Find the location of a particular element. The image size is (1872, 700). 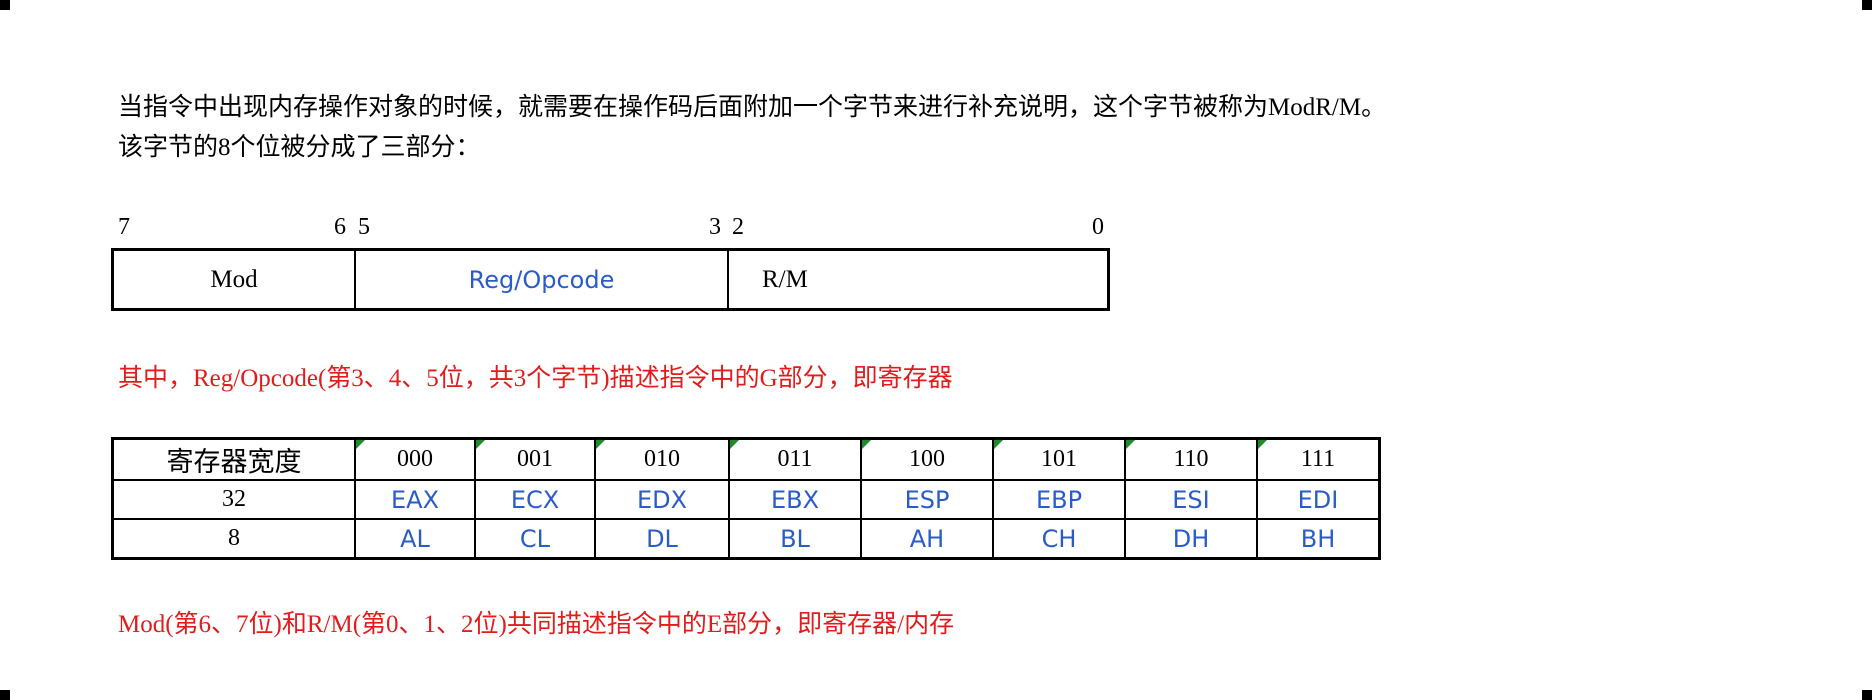

header-cell-011: 011 is located at coordinates (794, 459).